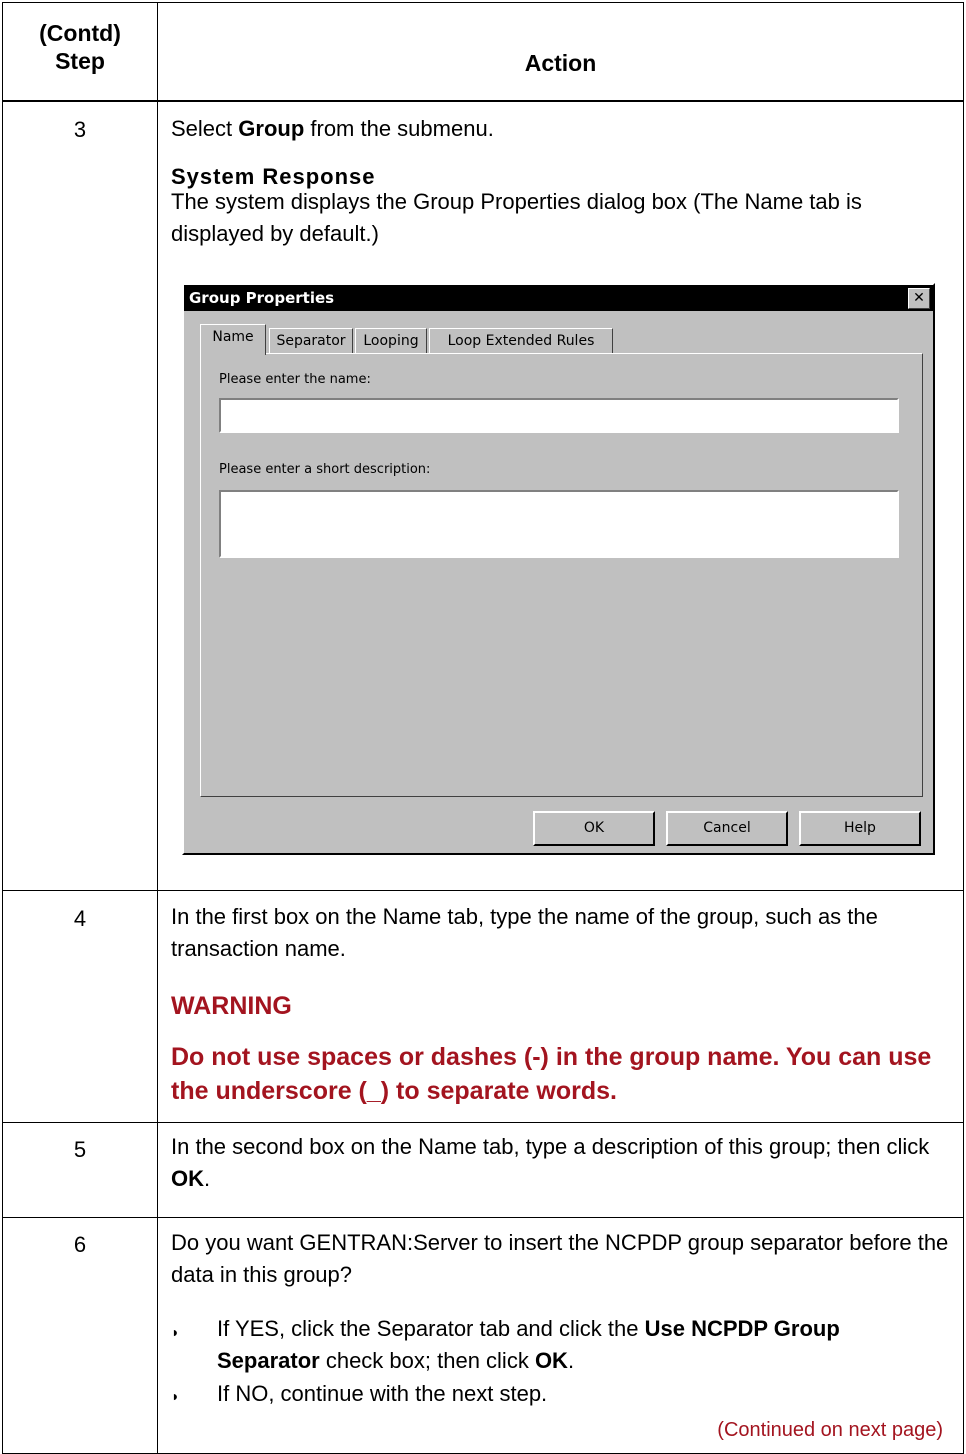 The image size is (966, 1454). Describe the element at coordinates (560, 63) in the screenshot. I see `action-column-header: Action` at that location.